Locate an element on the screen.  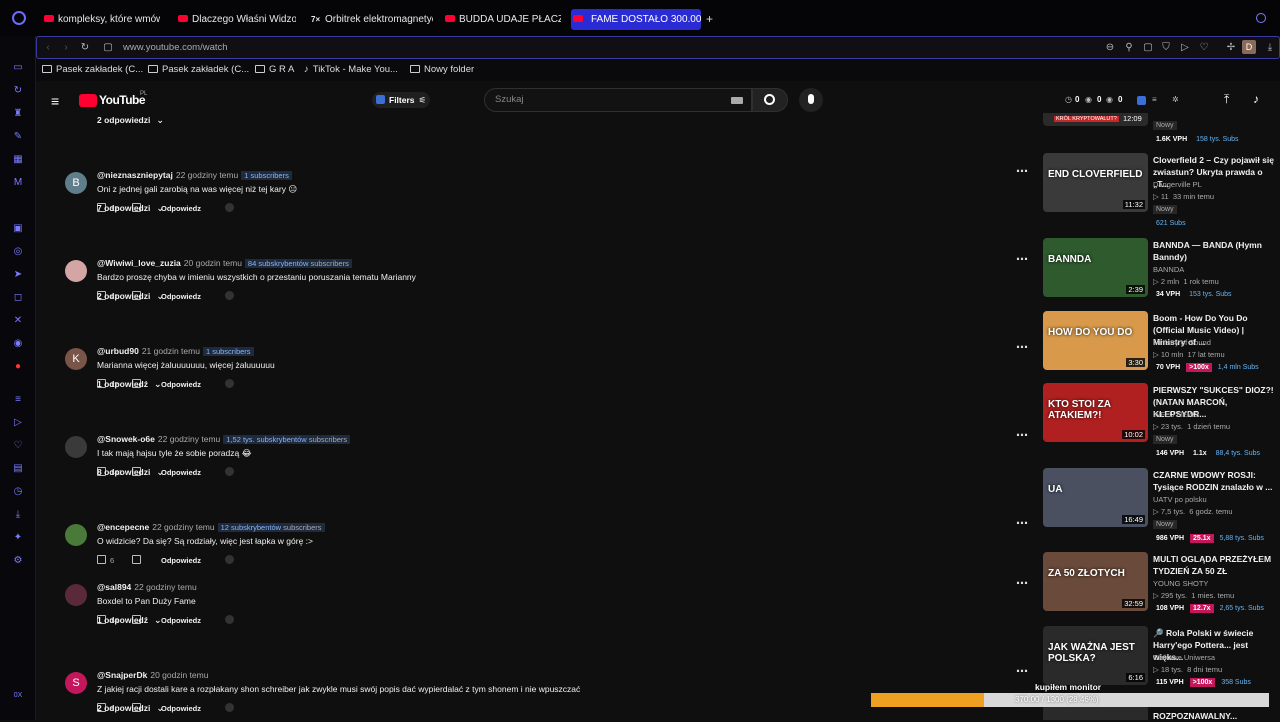
youtube-logo-icon is located at coordinates (88, 100).